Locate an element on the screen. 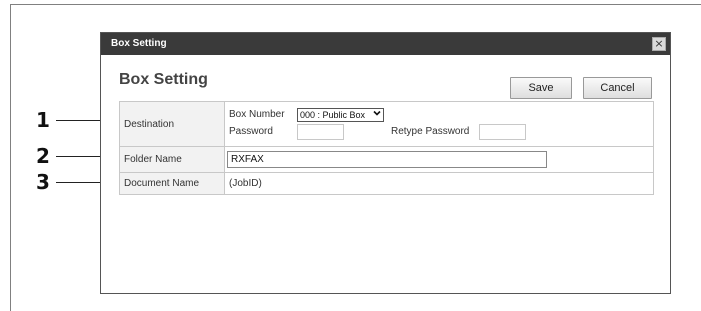 The width and height of the screenshot is (701, 311). box-number-label: Box Number is located at coordinates (257, 114).